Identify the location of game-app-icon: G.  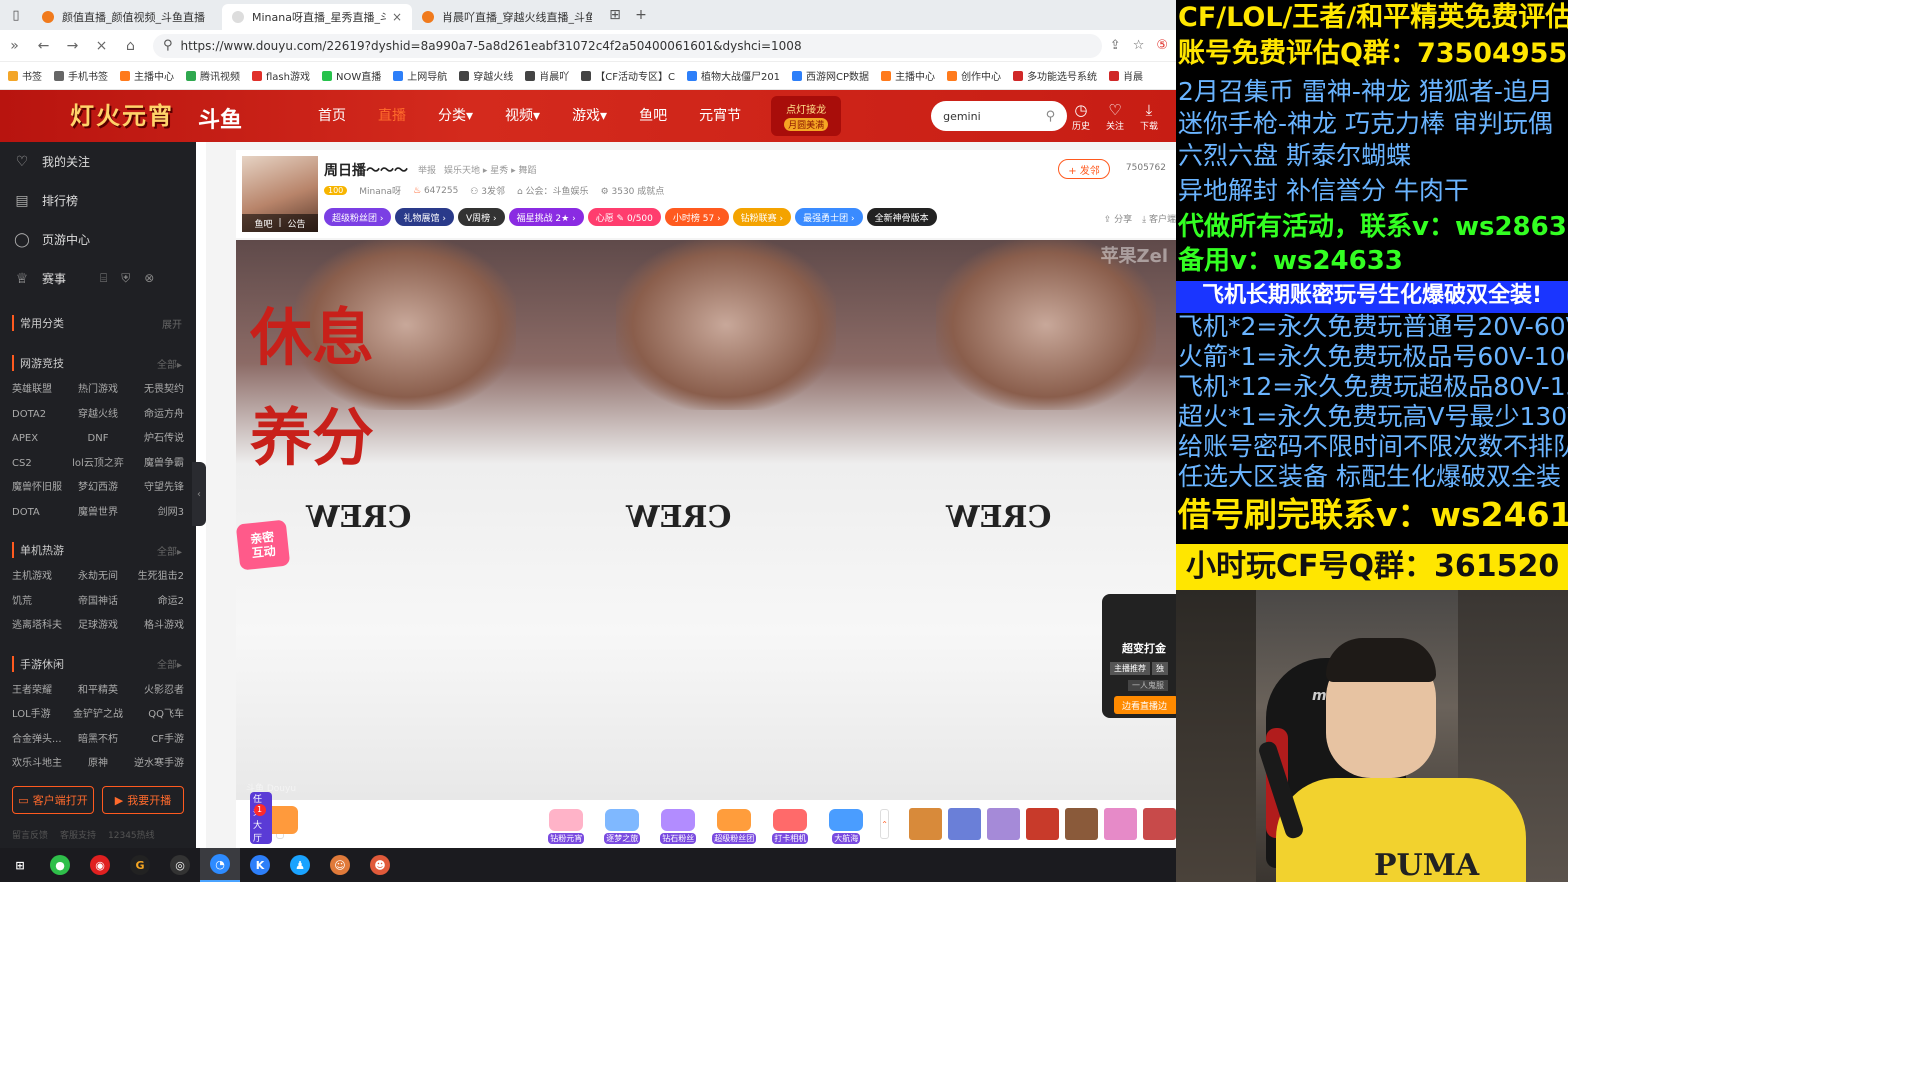
(140, 865).